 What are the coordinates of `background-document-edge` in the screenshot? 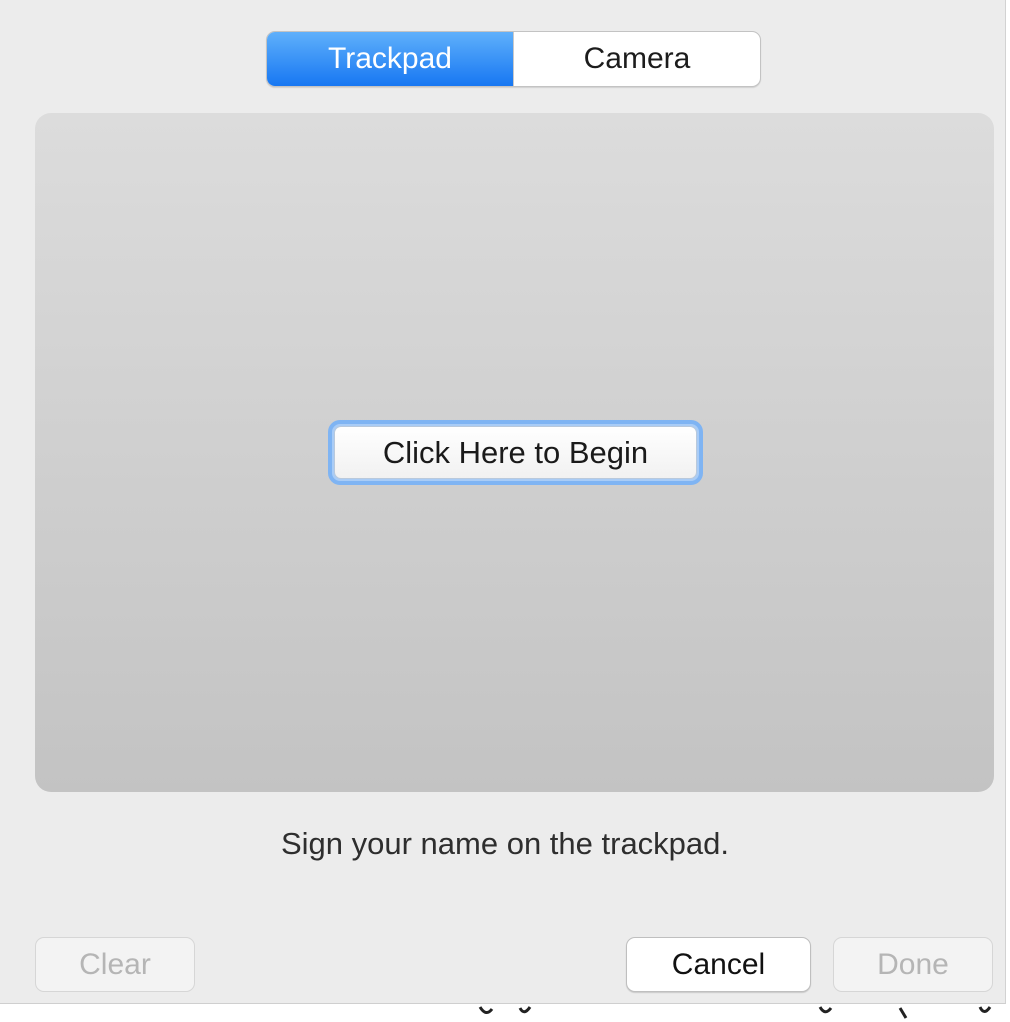 It's located at (505, 1013).